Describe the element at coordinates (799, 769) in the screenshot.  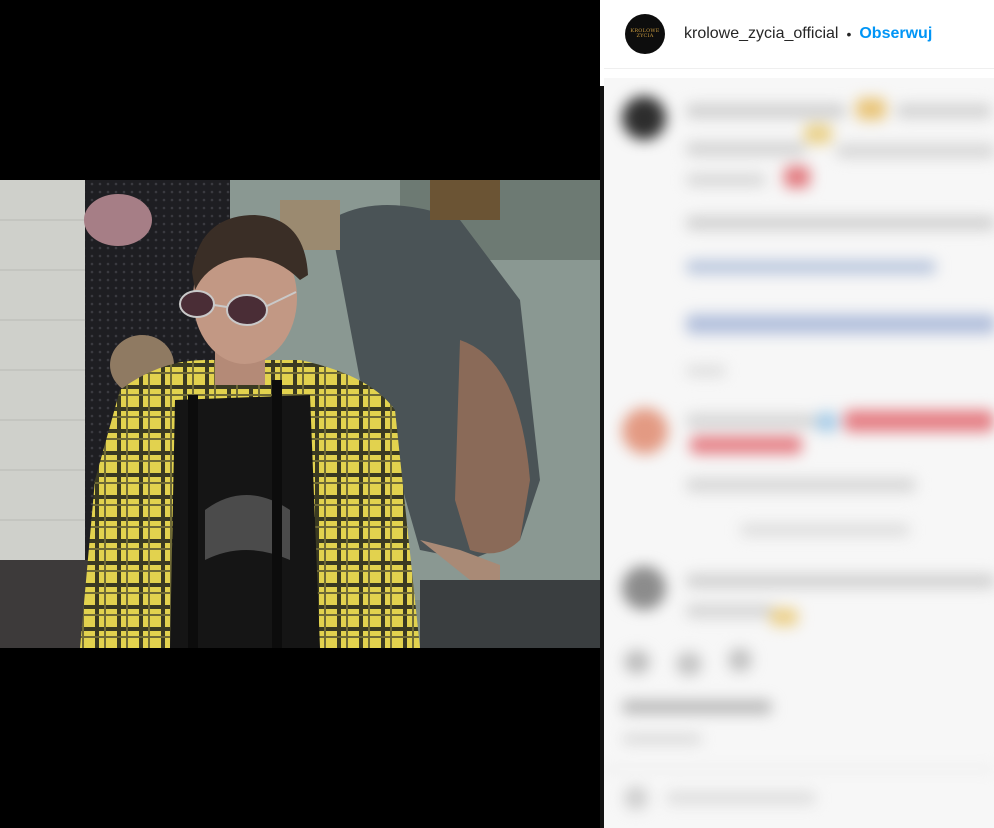
I see `blurred-divider` at that location.